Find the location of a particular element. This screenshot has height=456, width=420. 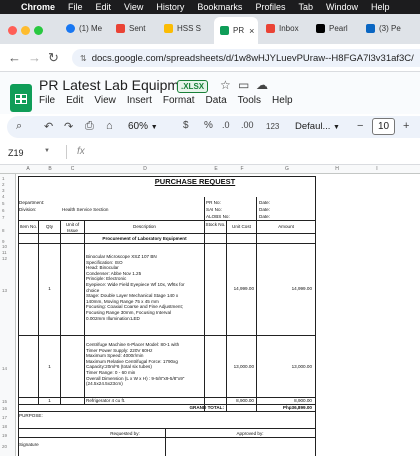

item-1-qty: 1 is located at coordinates (49, 288).